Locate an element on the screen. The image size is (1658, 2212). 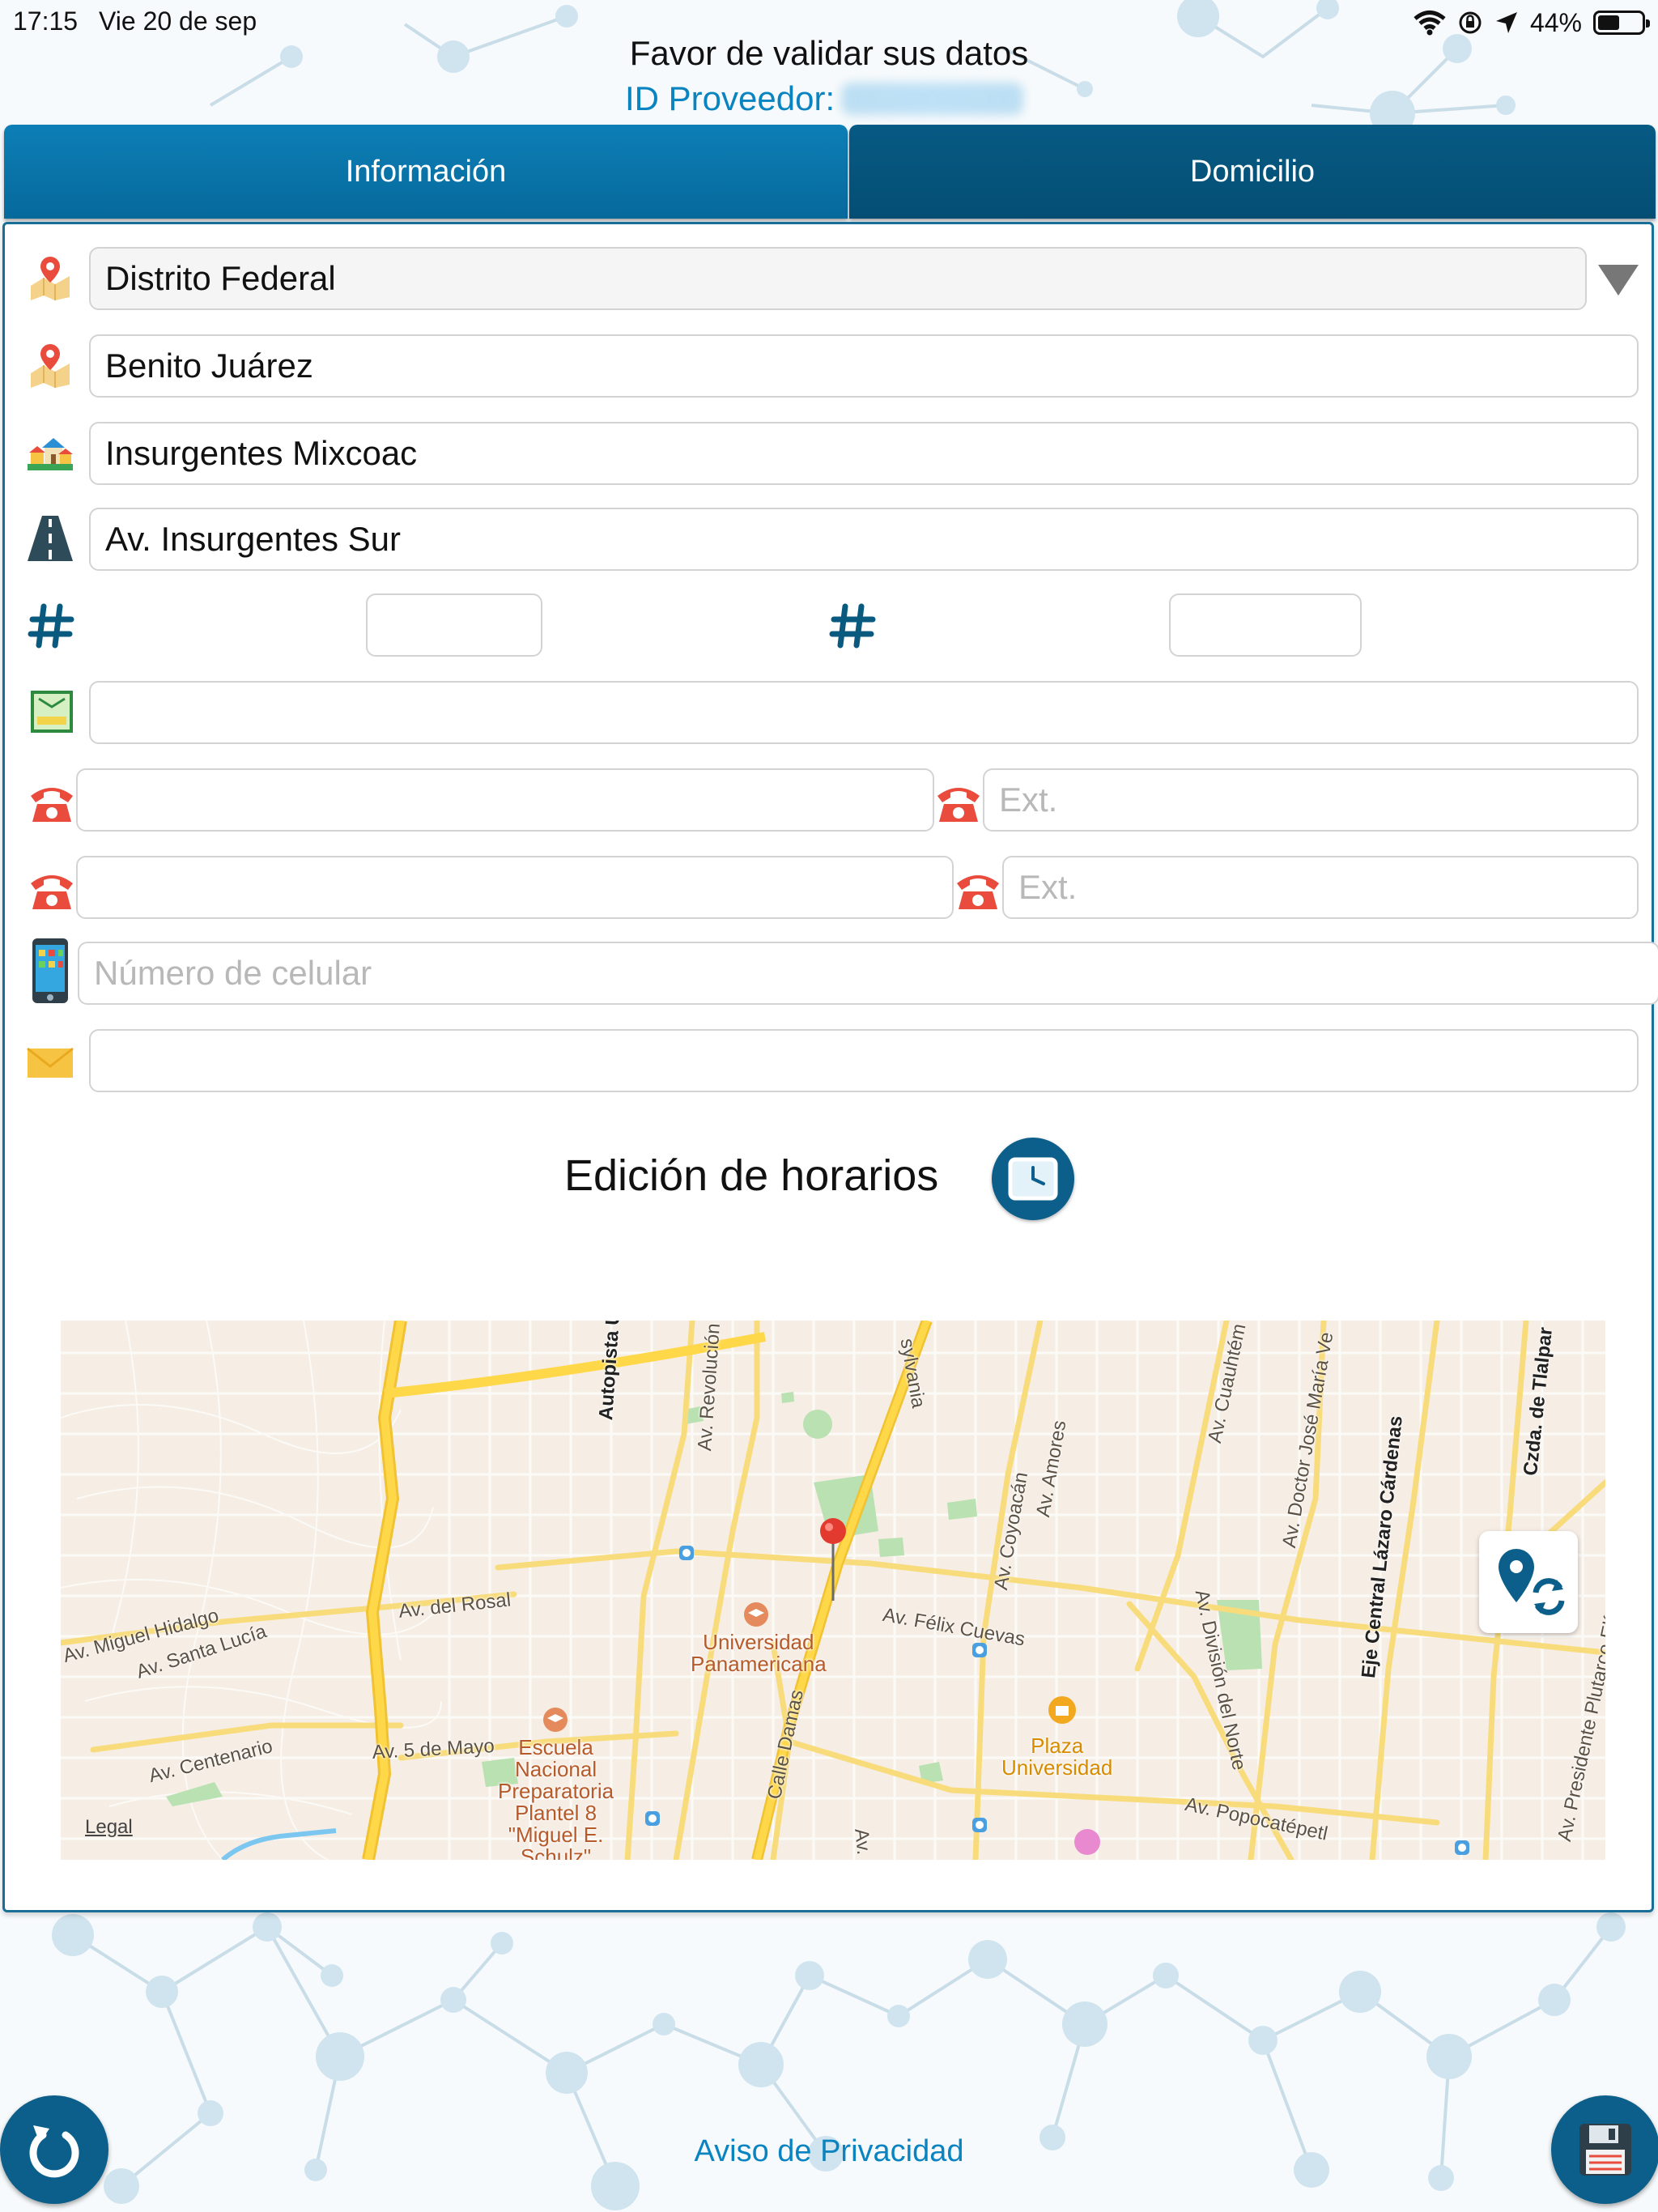
locate-refresh-icon is located at coordinates (1532, 1582).